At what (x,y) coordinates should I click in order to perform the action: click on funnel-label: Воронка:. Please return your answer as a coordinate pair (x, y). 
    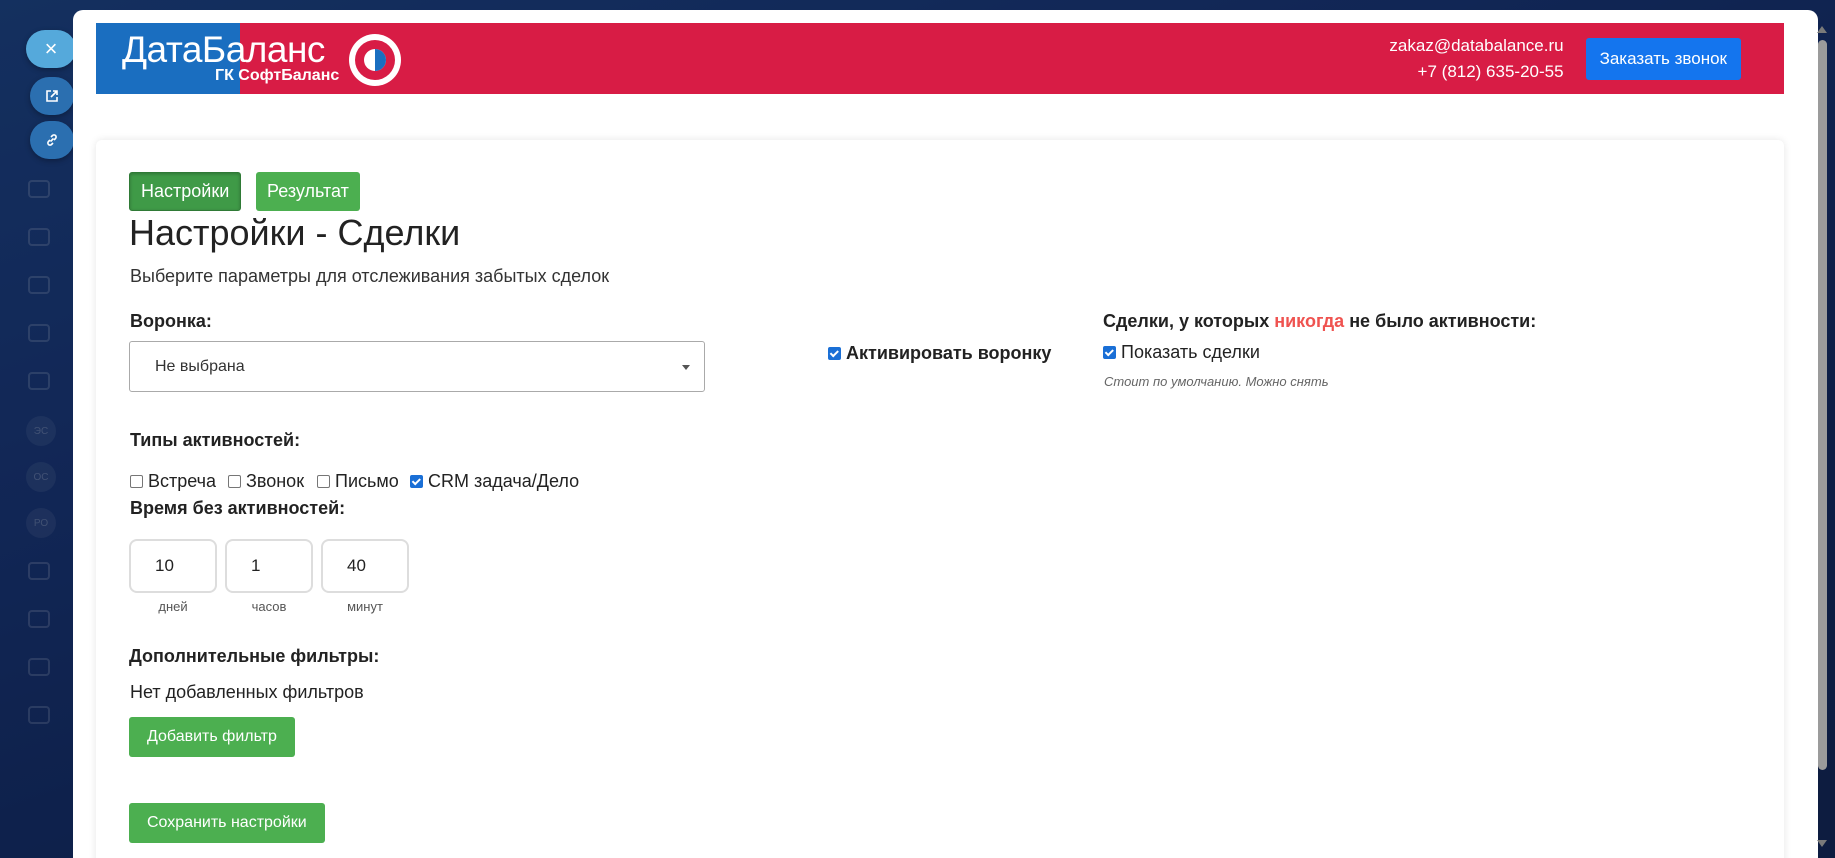
    Looking at the image, I should click on (171, 321).